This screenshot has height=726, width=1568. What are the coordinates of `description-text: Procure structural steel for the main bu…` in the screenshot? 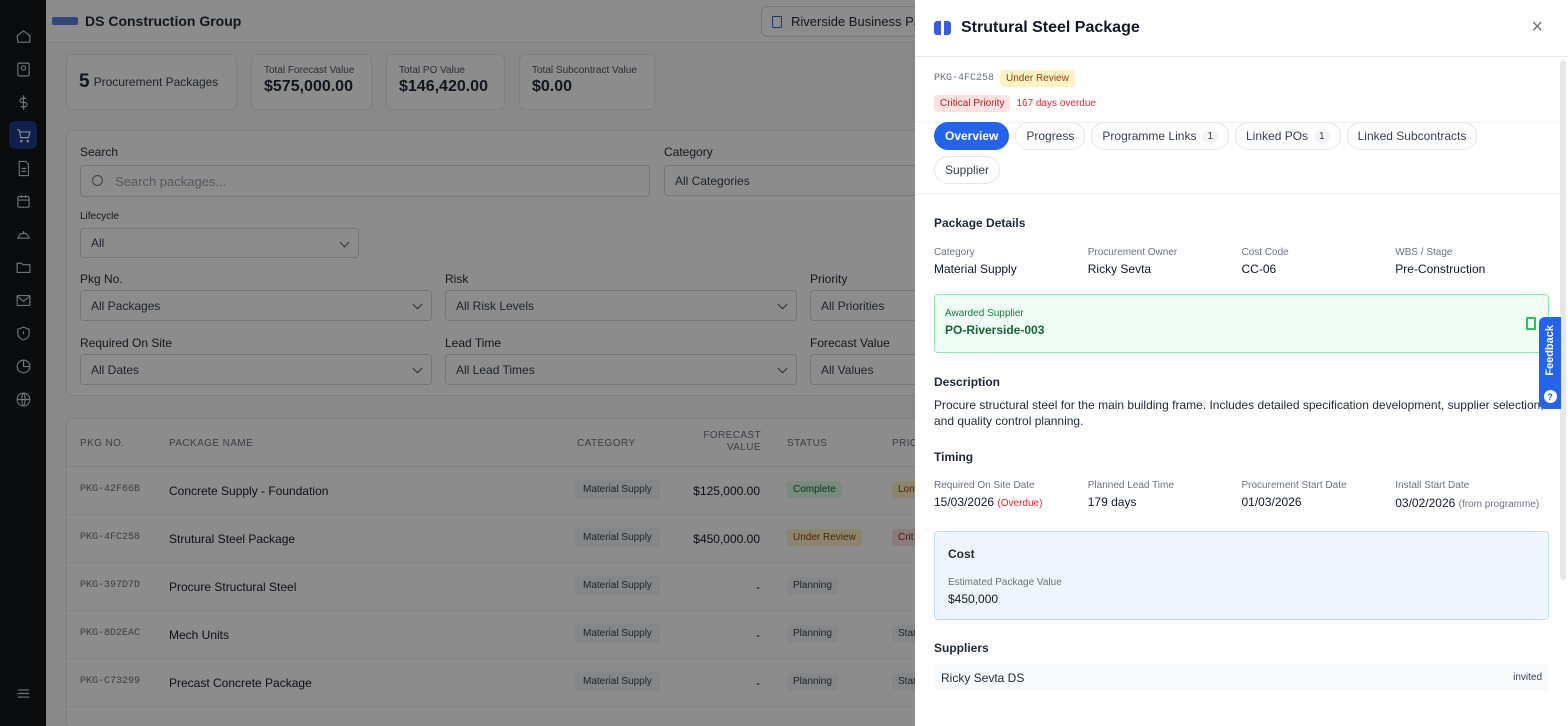 It's located at (1239, 413).